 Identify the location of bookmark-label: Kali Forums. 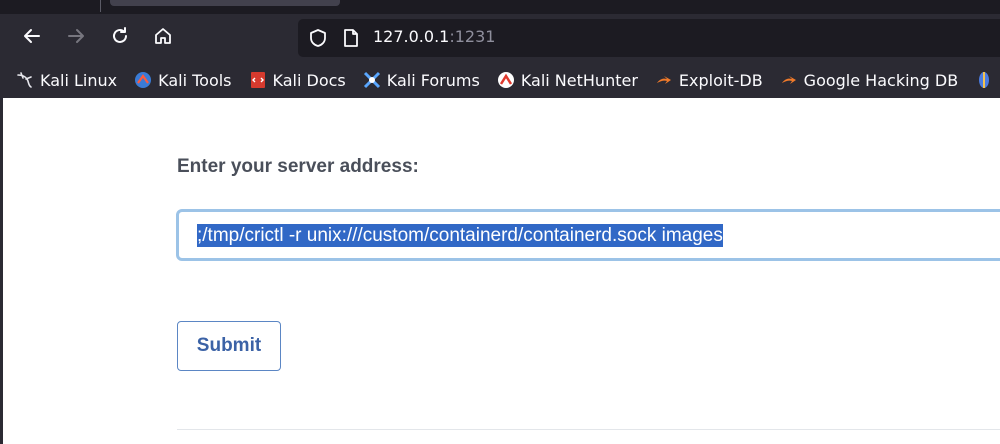
(433, 80).